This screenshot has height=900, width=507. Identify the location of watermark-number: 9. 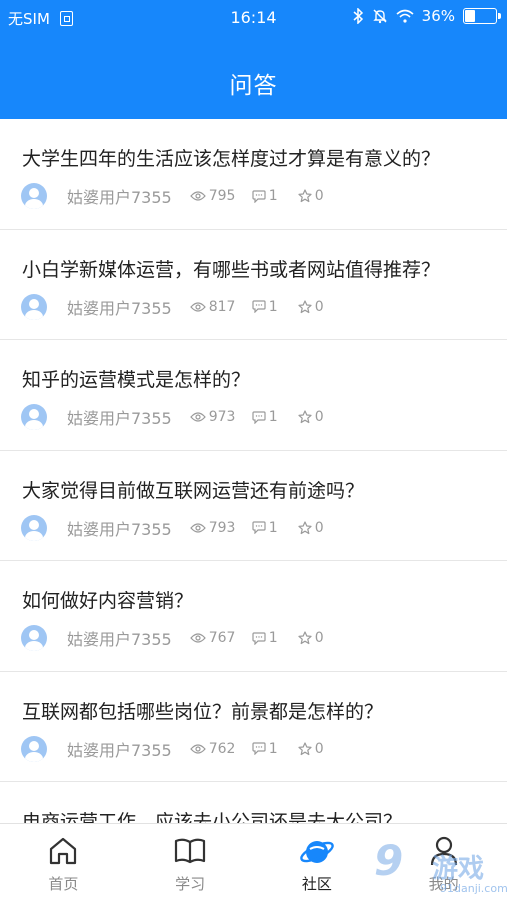
(389, 860).